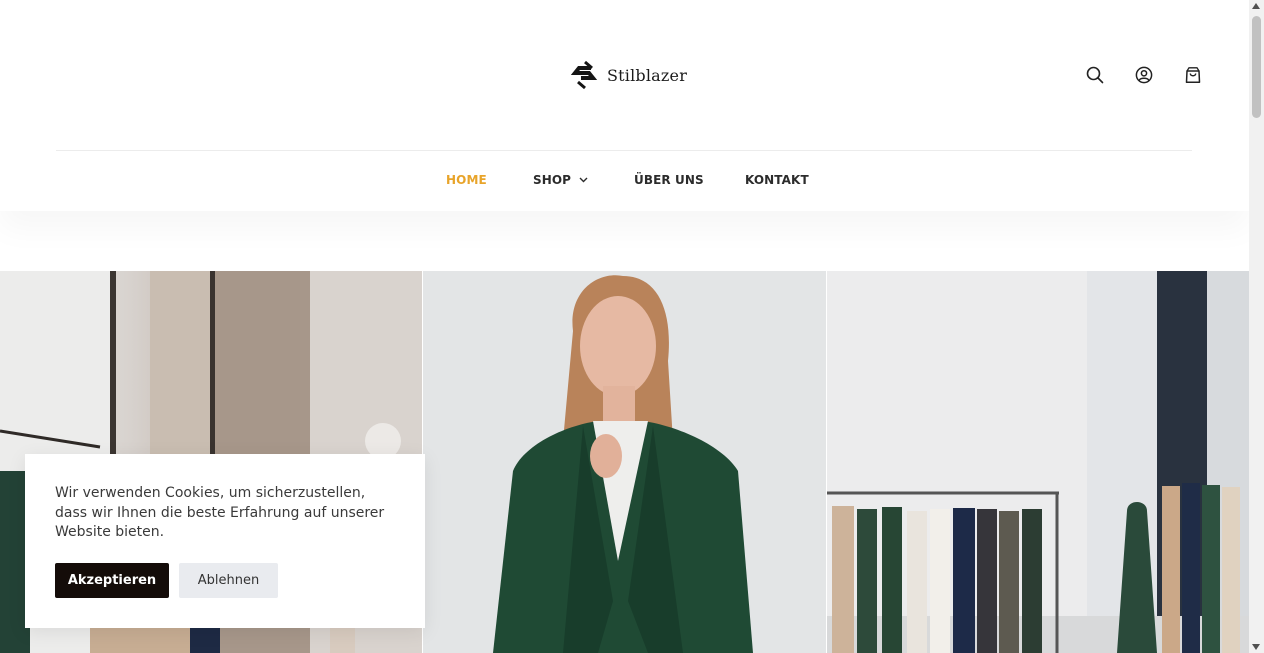  I want to click on s-diamond-logo-icon, so click(585, 75).